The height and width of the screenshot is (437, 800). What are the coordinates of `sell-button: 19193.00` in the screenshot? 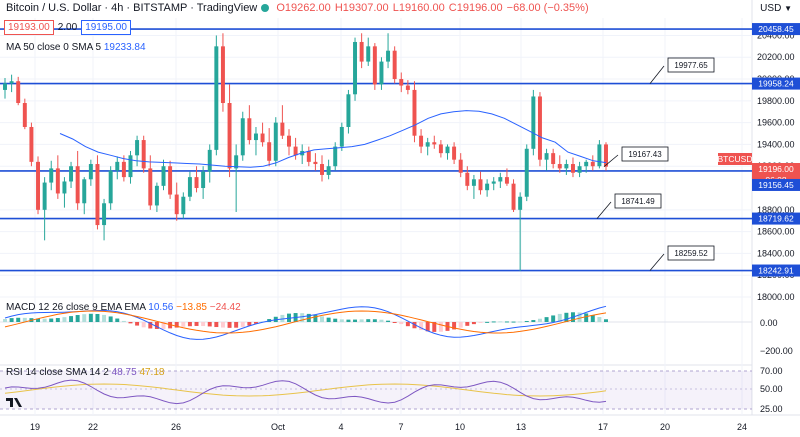 It's located at (29, 27).